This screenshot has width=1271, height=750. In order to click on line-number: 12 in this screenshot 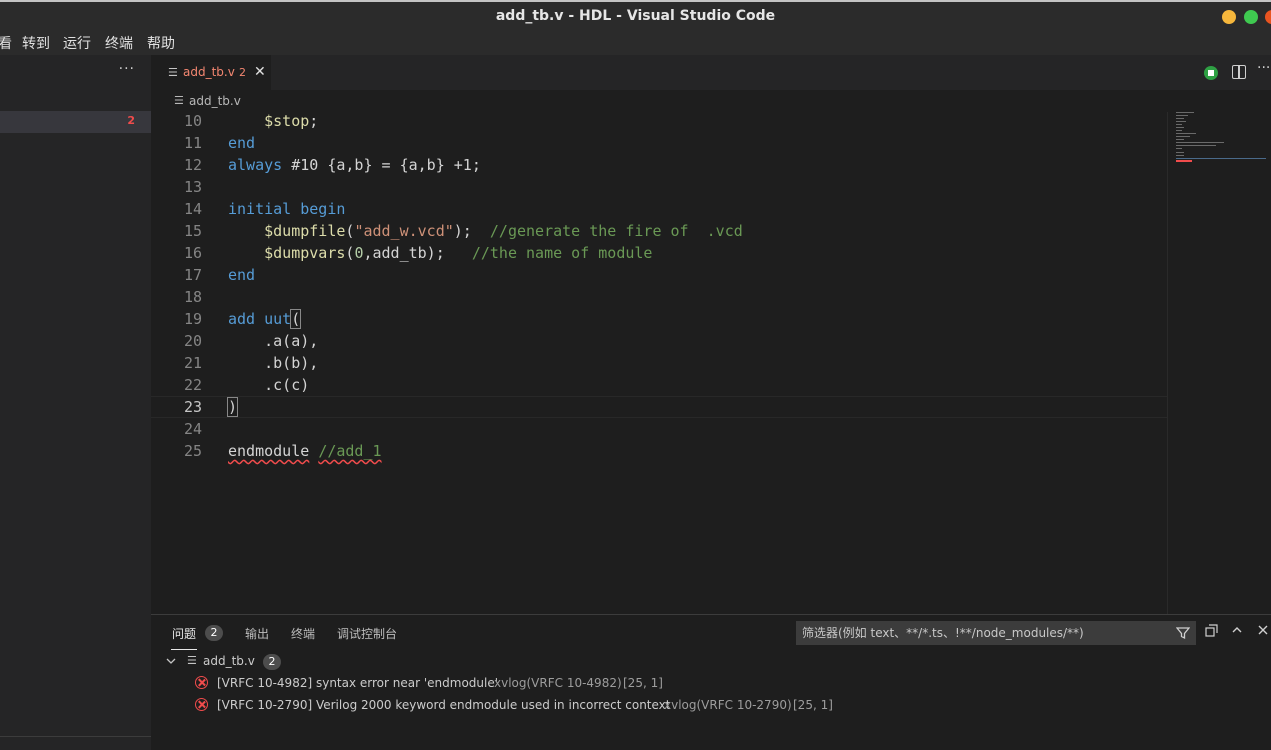, I will do `click(192, 165)`.